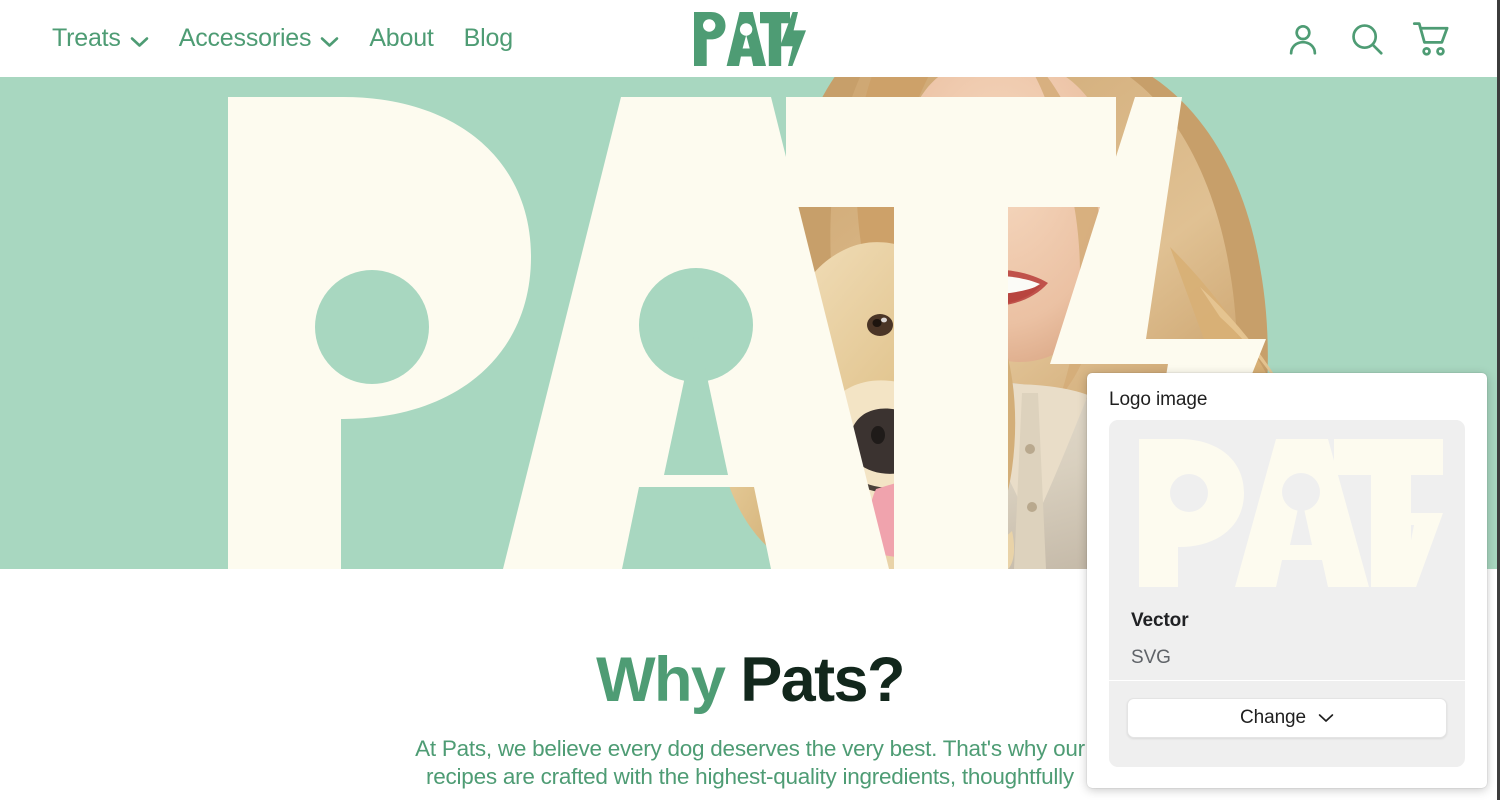 The image size is (1500, 800). I want to click on change-button: Change, so click(1287, 718).